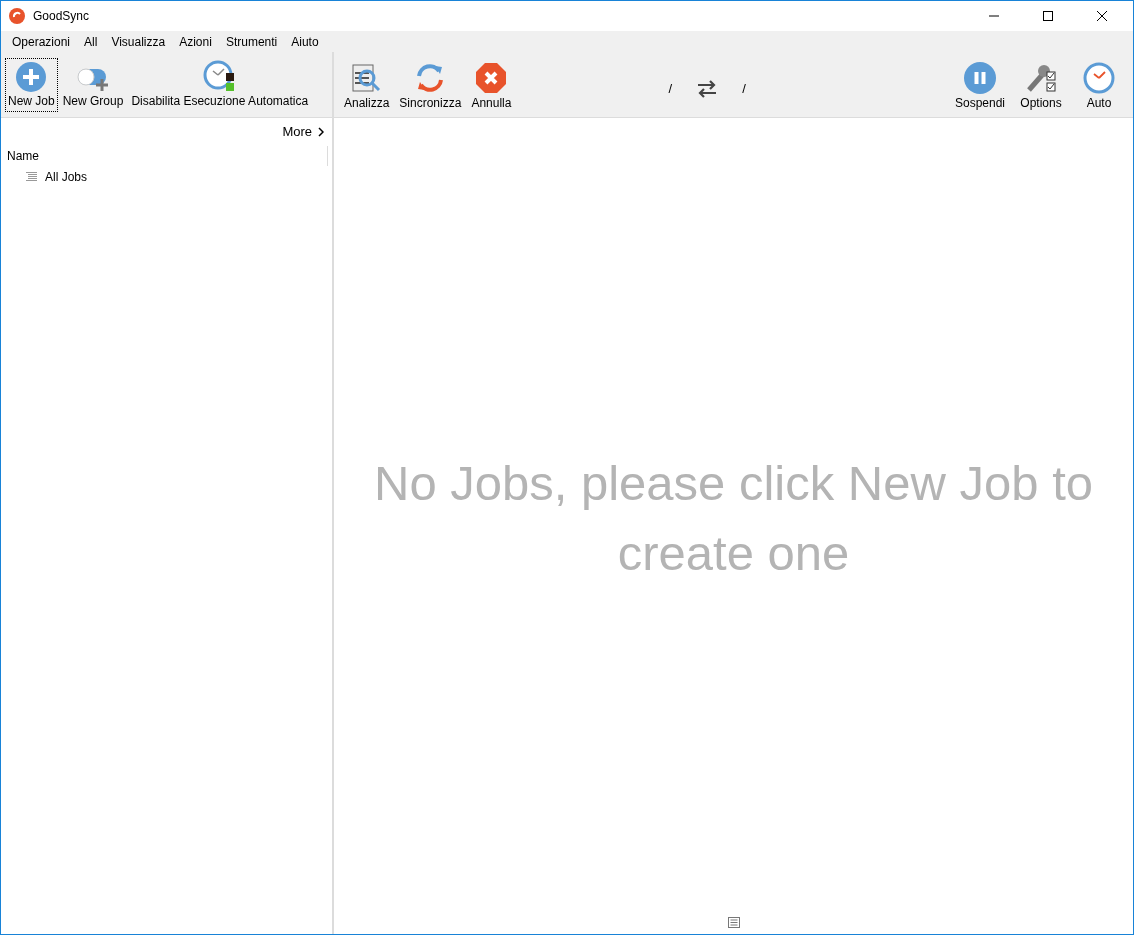 The image size is (1134, 935). Describe the element at coordinates (321, 131) in the screenshot. I see `chevron-right-icon` at that location.